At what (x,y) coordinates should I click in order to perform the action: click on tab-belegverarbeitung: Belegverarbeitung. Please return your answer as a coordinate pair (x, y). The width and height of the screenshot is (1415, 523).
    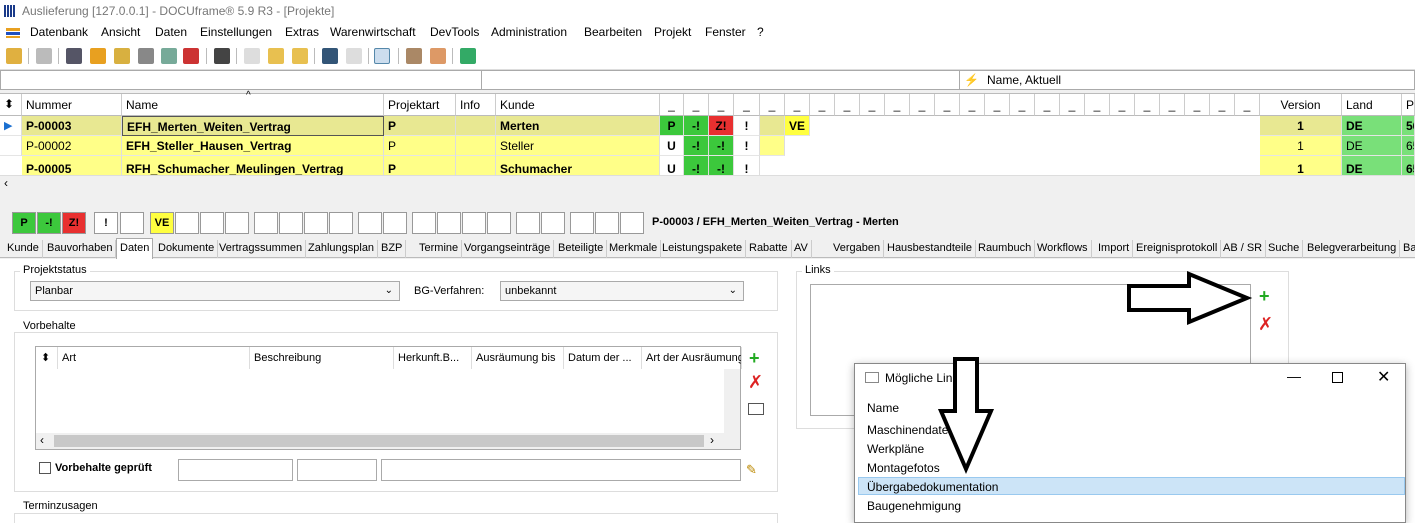
    Looking at the image, I should click on (1352, 249).